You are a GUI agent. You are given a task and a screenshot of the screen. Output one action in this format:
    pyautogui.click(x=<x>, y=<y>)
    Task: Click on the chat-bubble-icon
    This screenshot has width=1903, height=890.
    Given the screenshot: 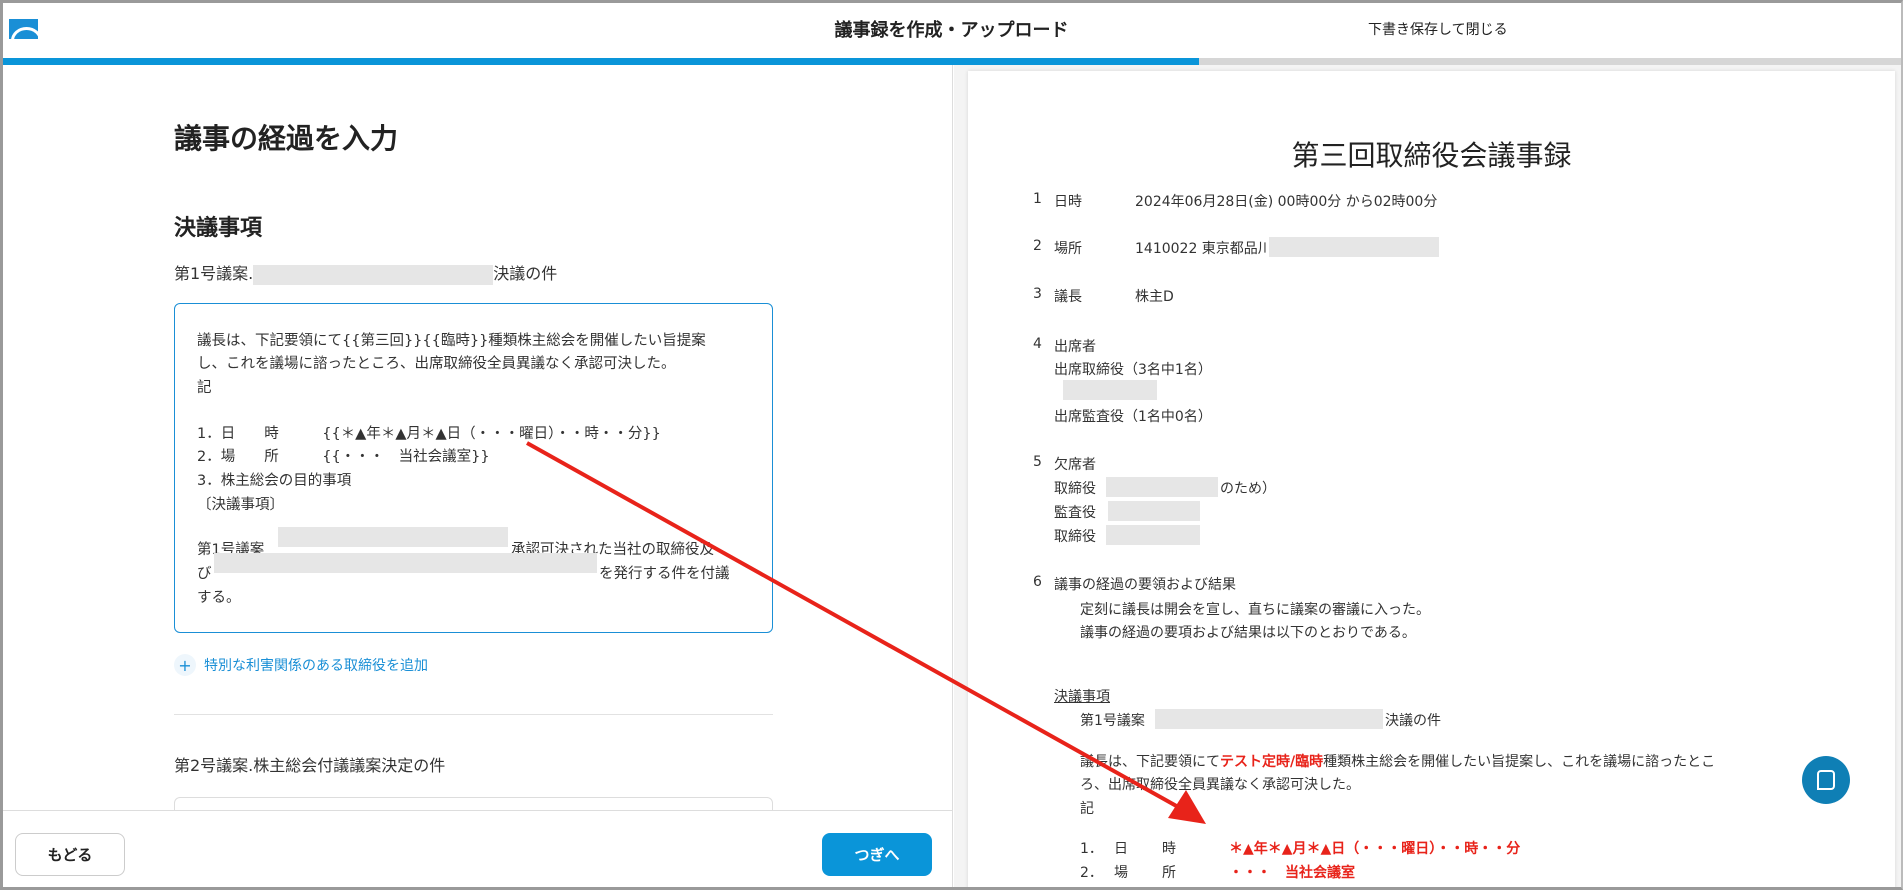 What is the action you would take?
    pyautogui.click(x=1826, y=780)
    